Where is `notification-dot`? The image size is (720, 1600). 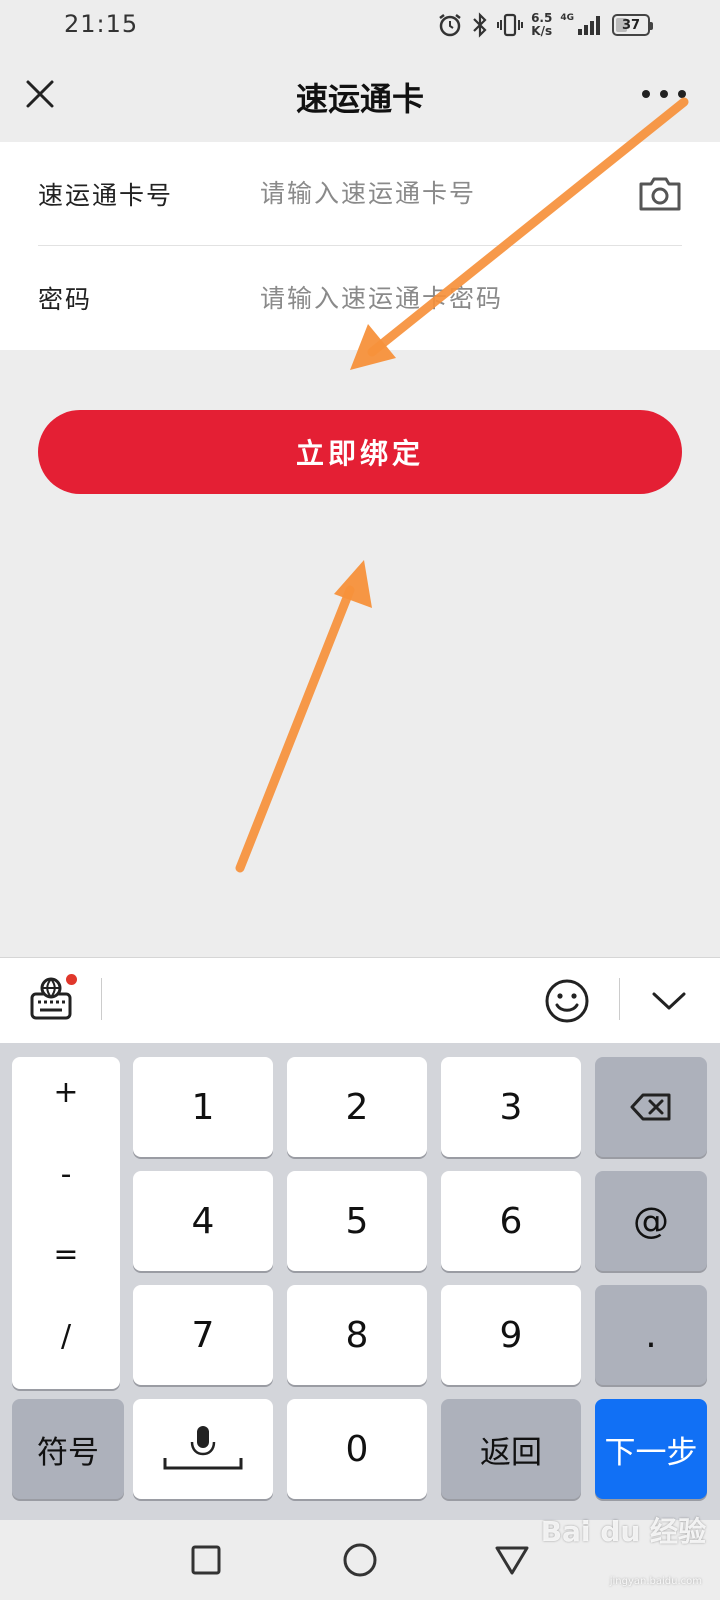 notification-dot is located at coordinates (71, 979).